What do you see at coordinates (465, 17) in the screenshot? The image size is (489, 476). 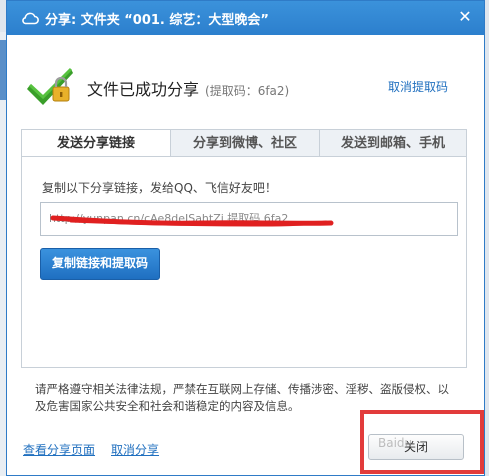 I see `close-icon: ✕` at bounding box center [465, 17].